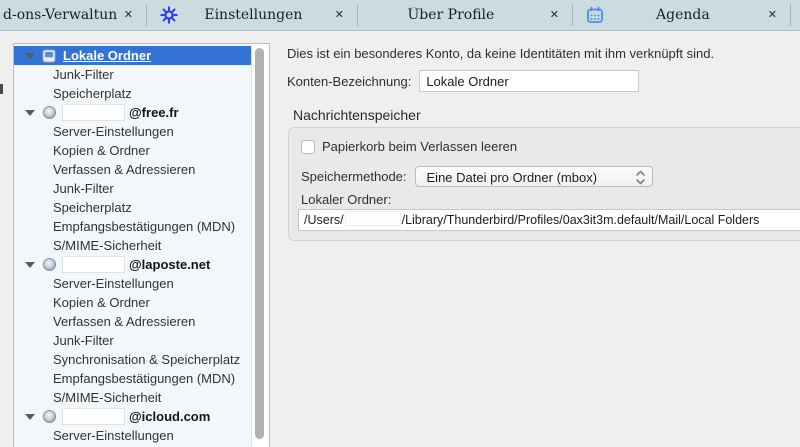  I want to click on sidebar-item-label: Lokale Ordner, so click(107, 55).